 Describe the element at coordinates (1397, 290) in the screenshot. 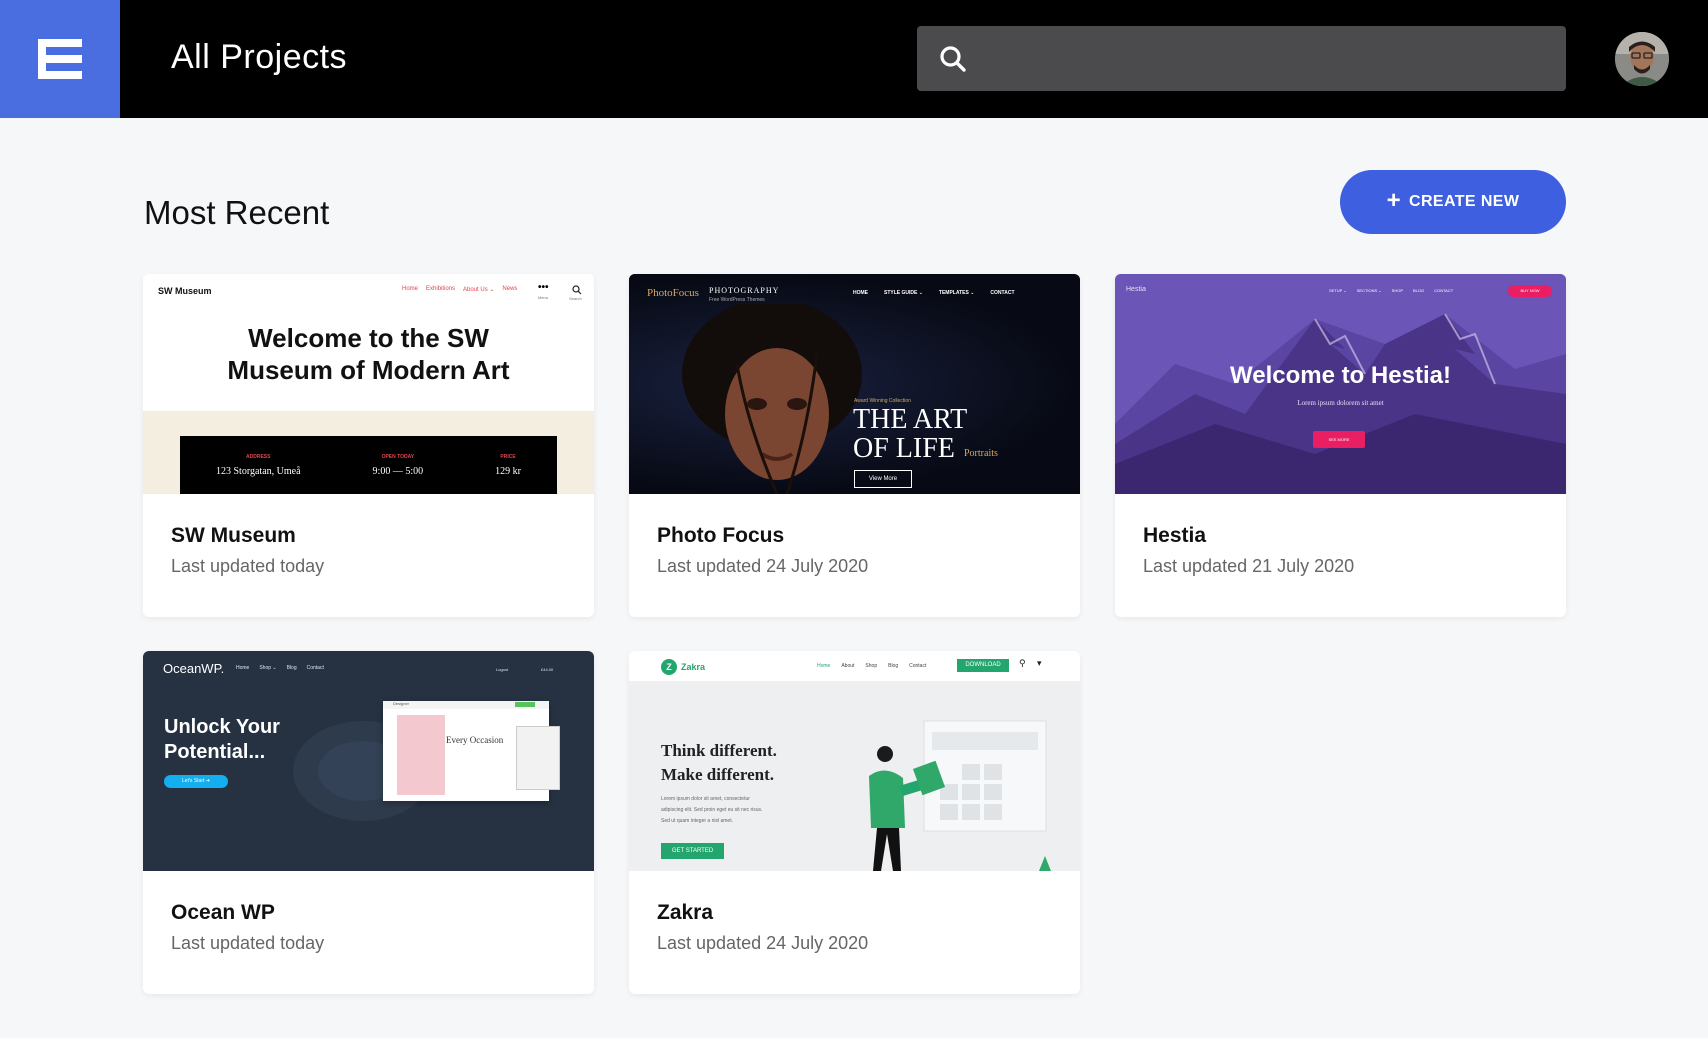

I see `thumb-nav-item: SHOP` at that location.